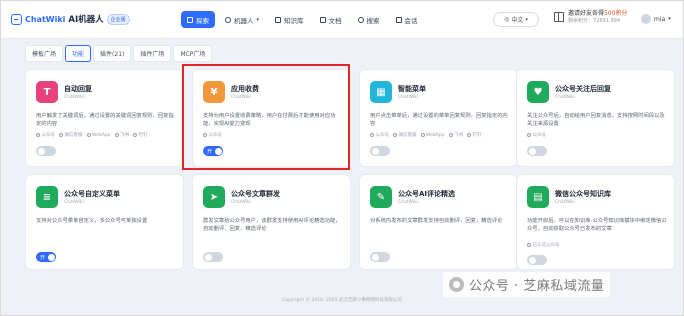 The image size is (684, 316). I want to click on highlight-box, so click(266, 117).